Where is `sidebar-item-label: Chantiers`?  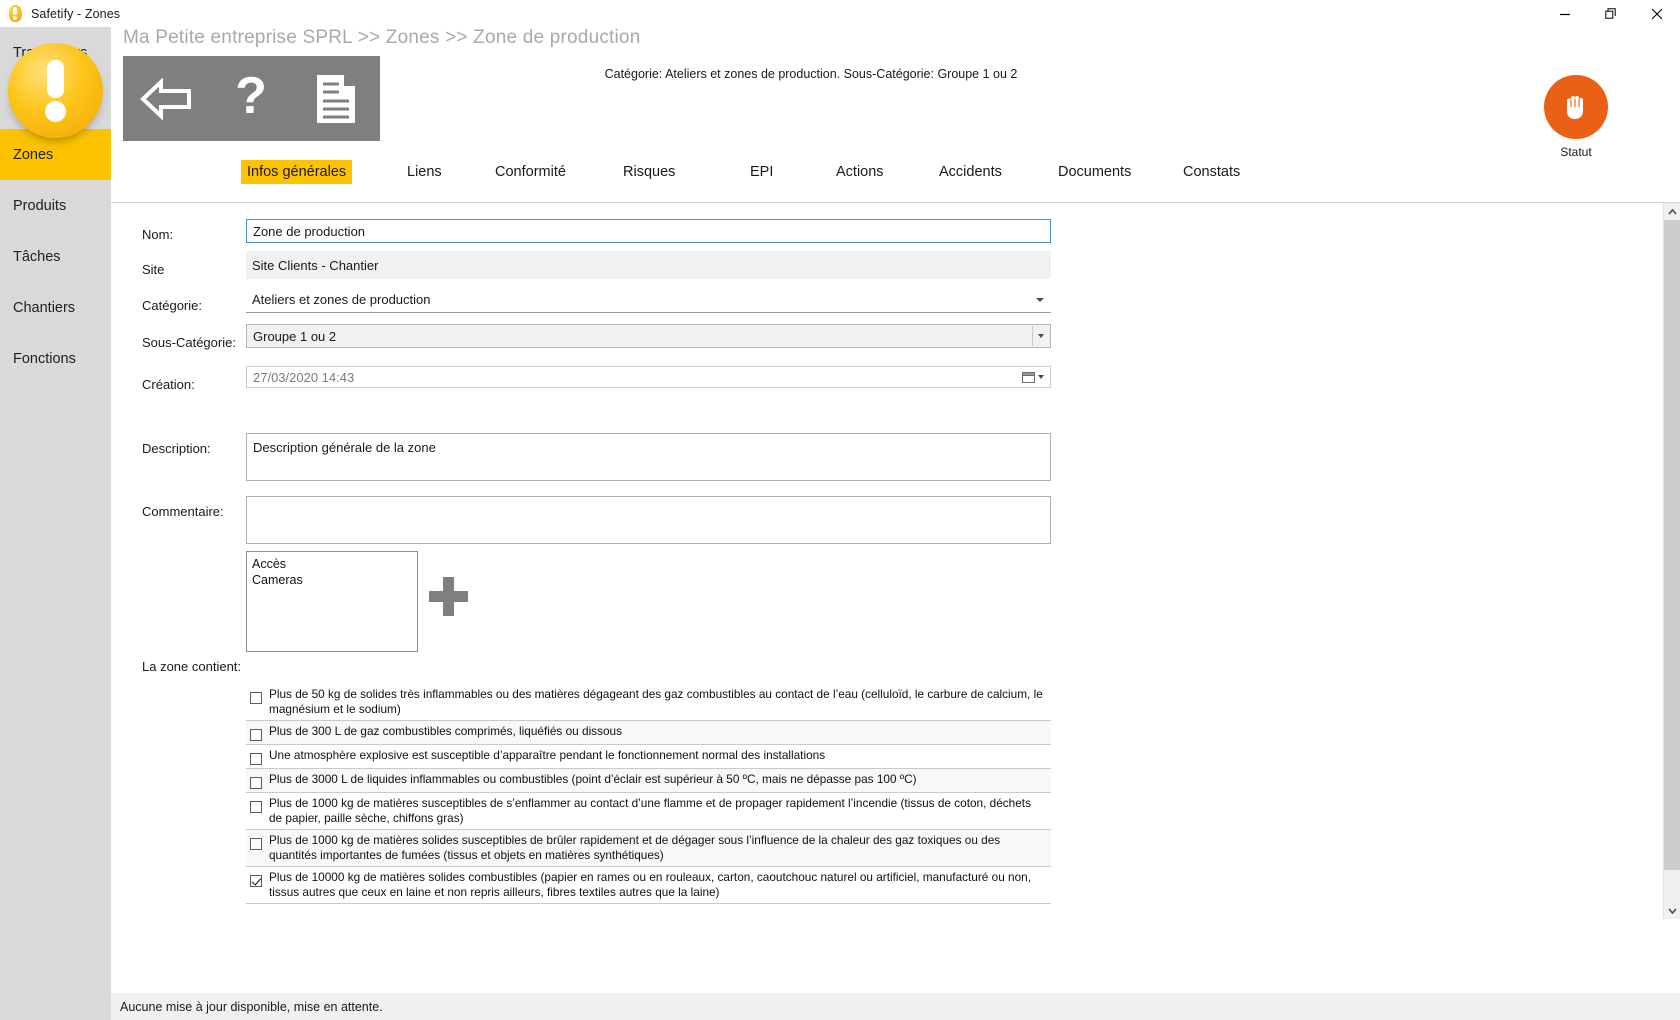 sidebar-item-label: Chantiers is located at coordinates (44, 307).